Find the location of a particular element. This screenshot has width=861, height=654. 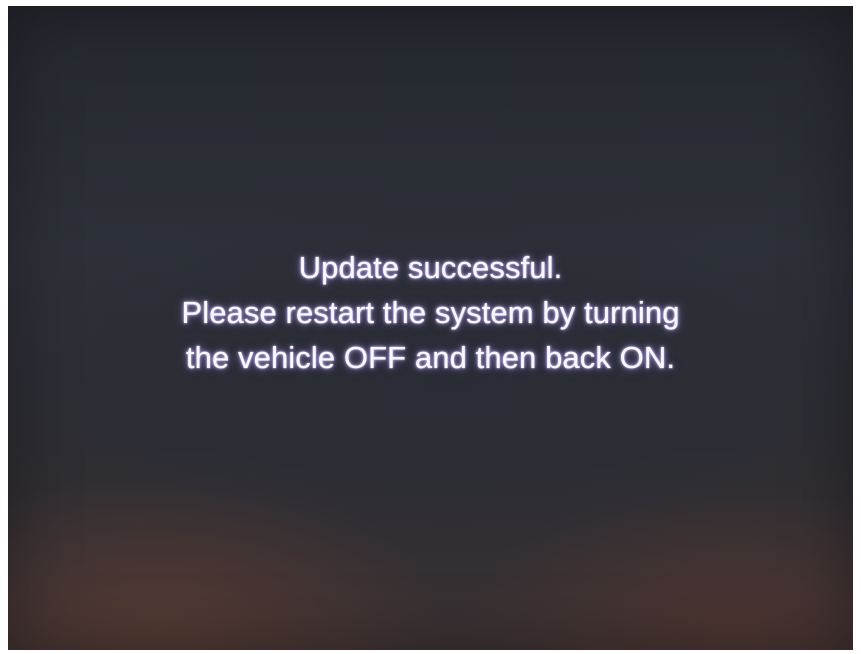

restart-instruction-line-1: Please restart the system by turning is located at coordinates (430, 312).